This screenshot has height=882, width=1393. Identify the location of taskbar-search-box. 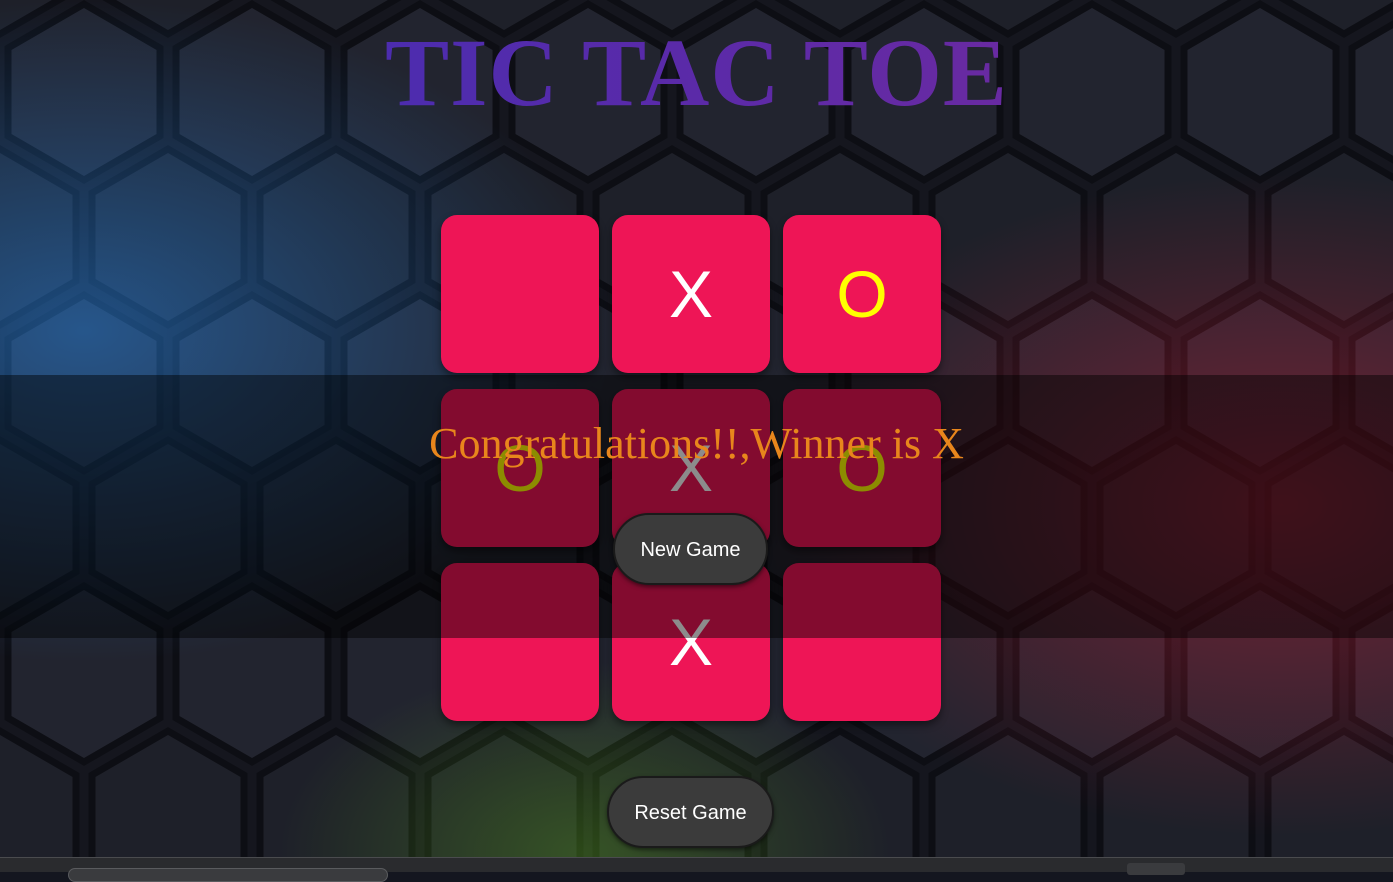
(228, 875).